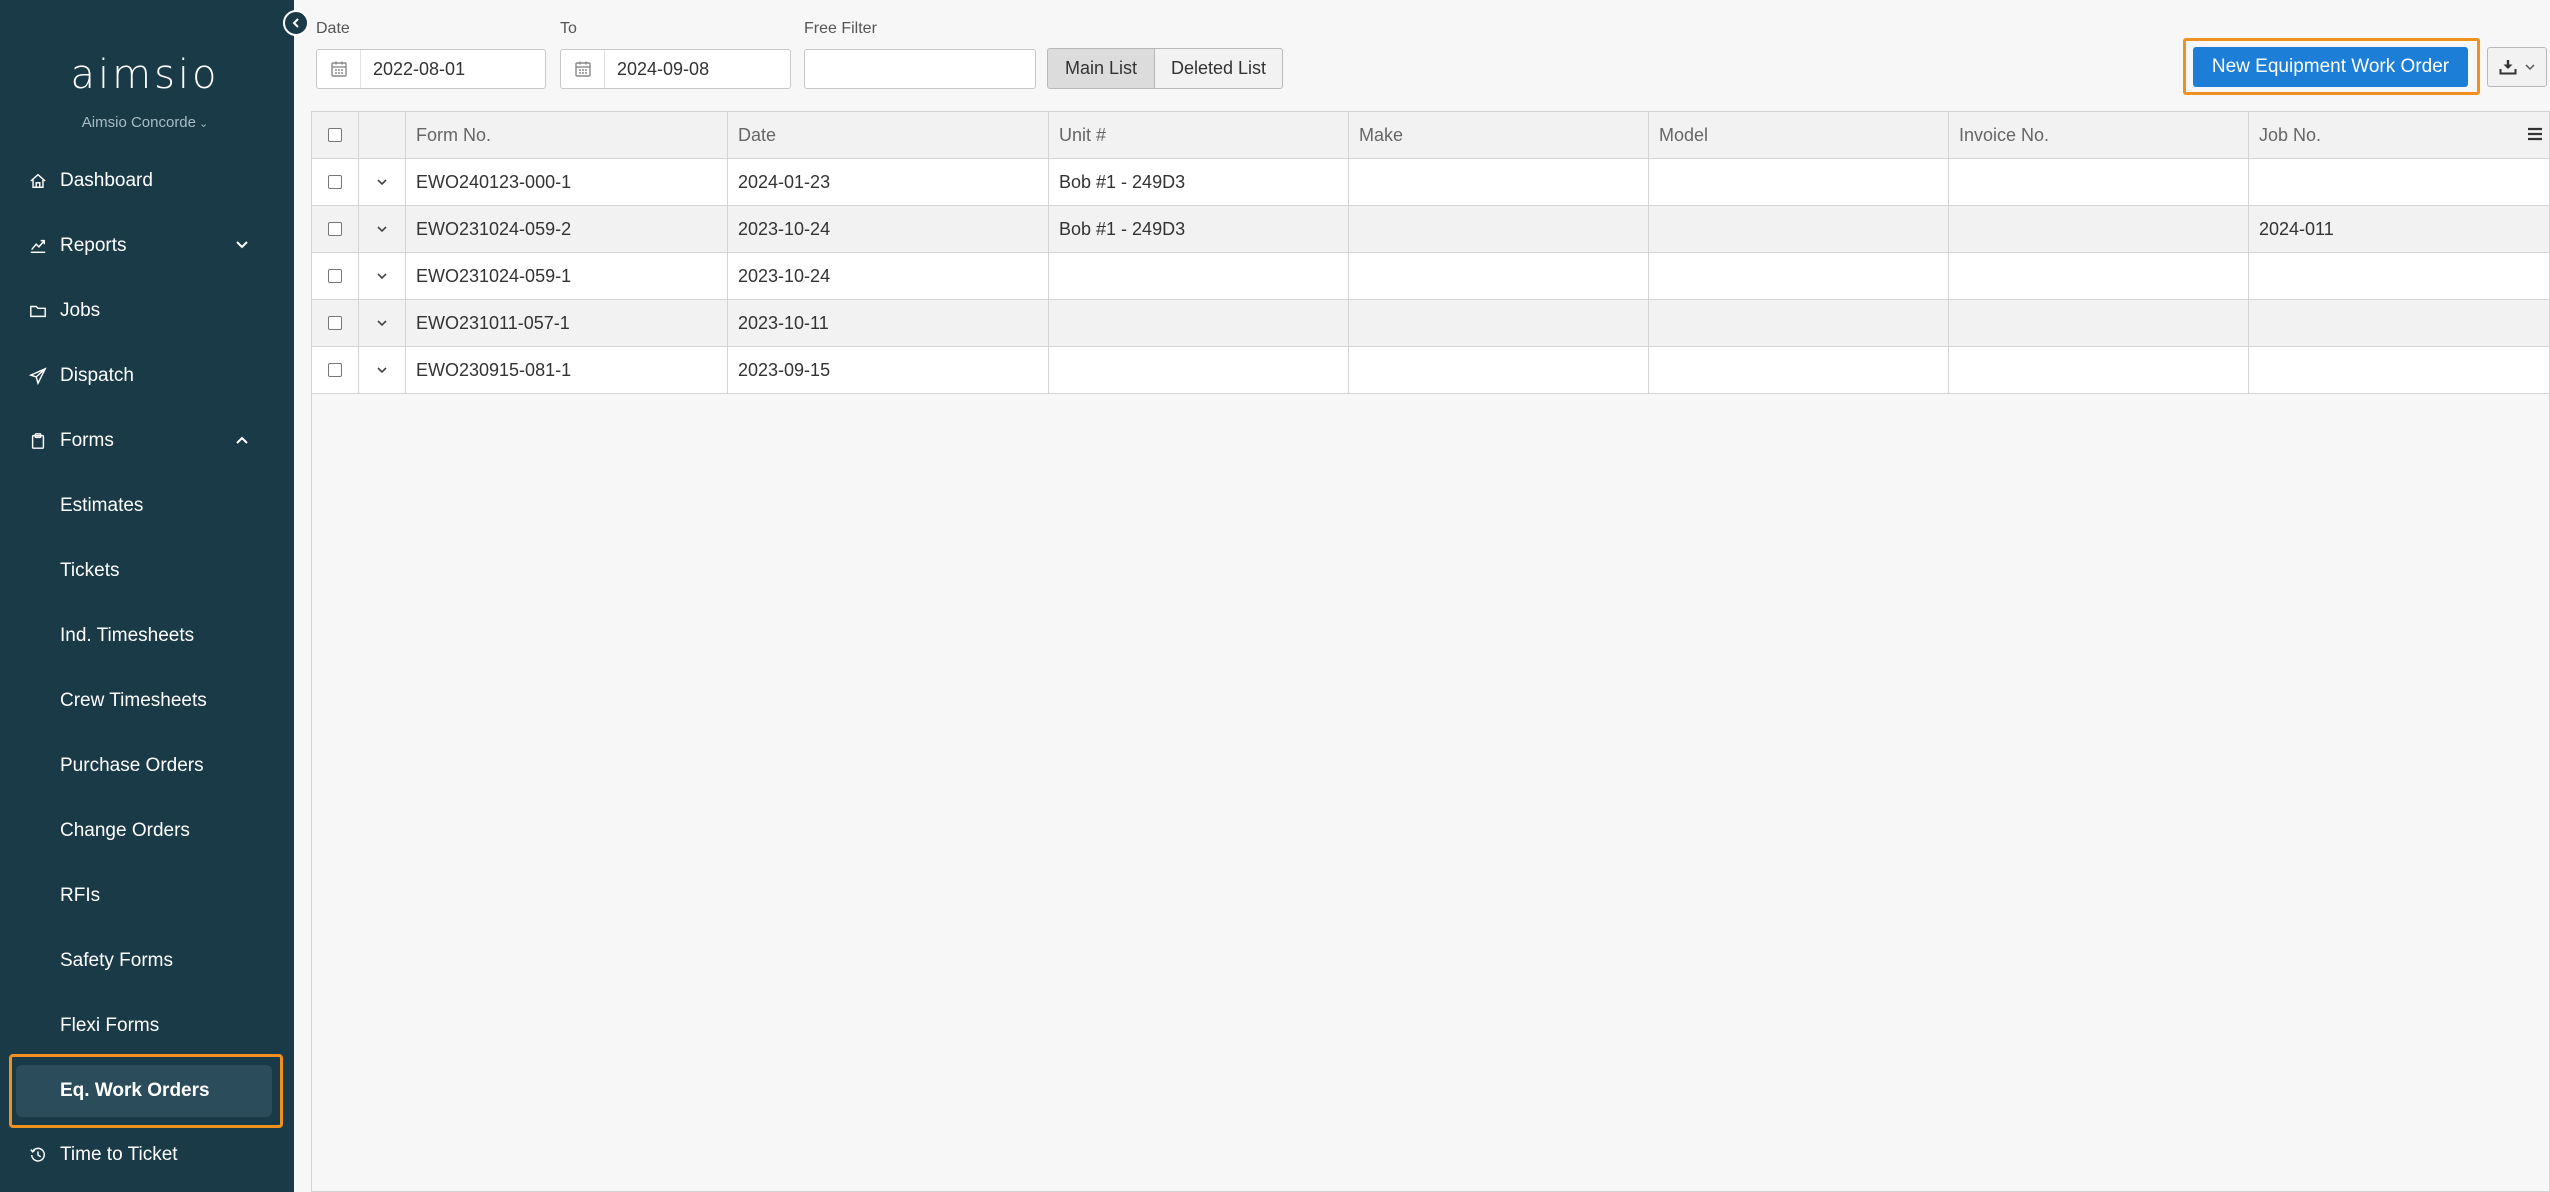 The height and width of the screenshot is (1192, 2550). I want to click on date-to-label: To, so click(568, 28).